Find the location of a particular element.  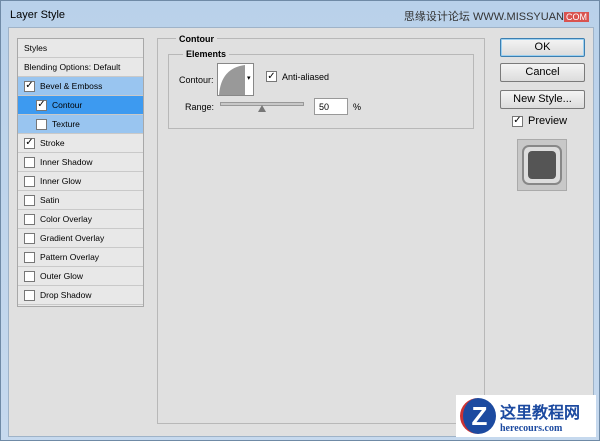

ok-button: OK is located at coordinates (542, 47).